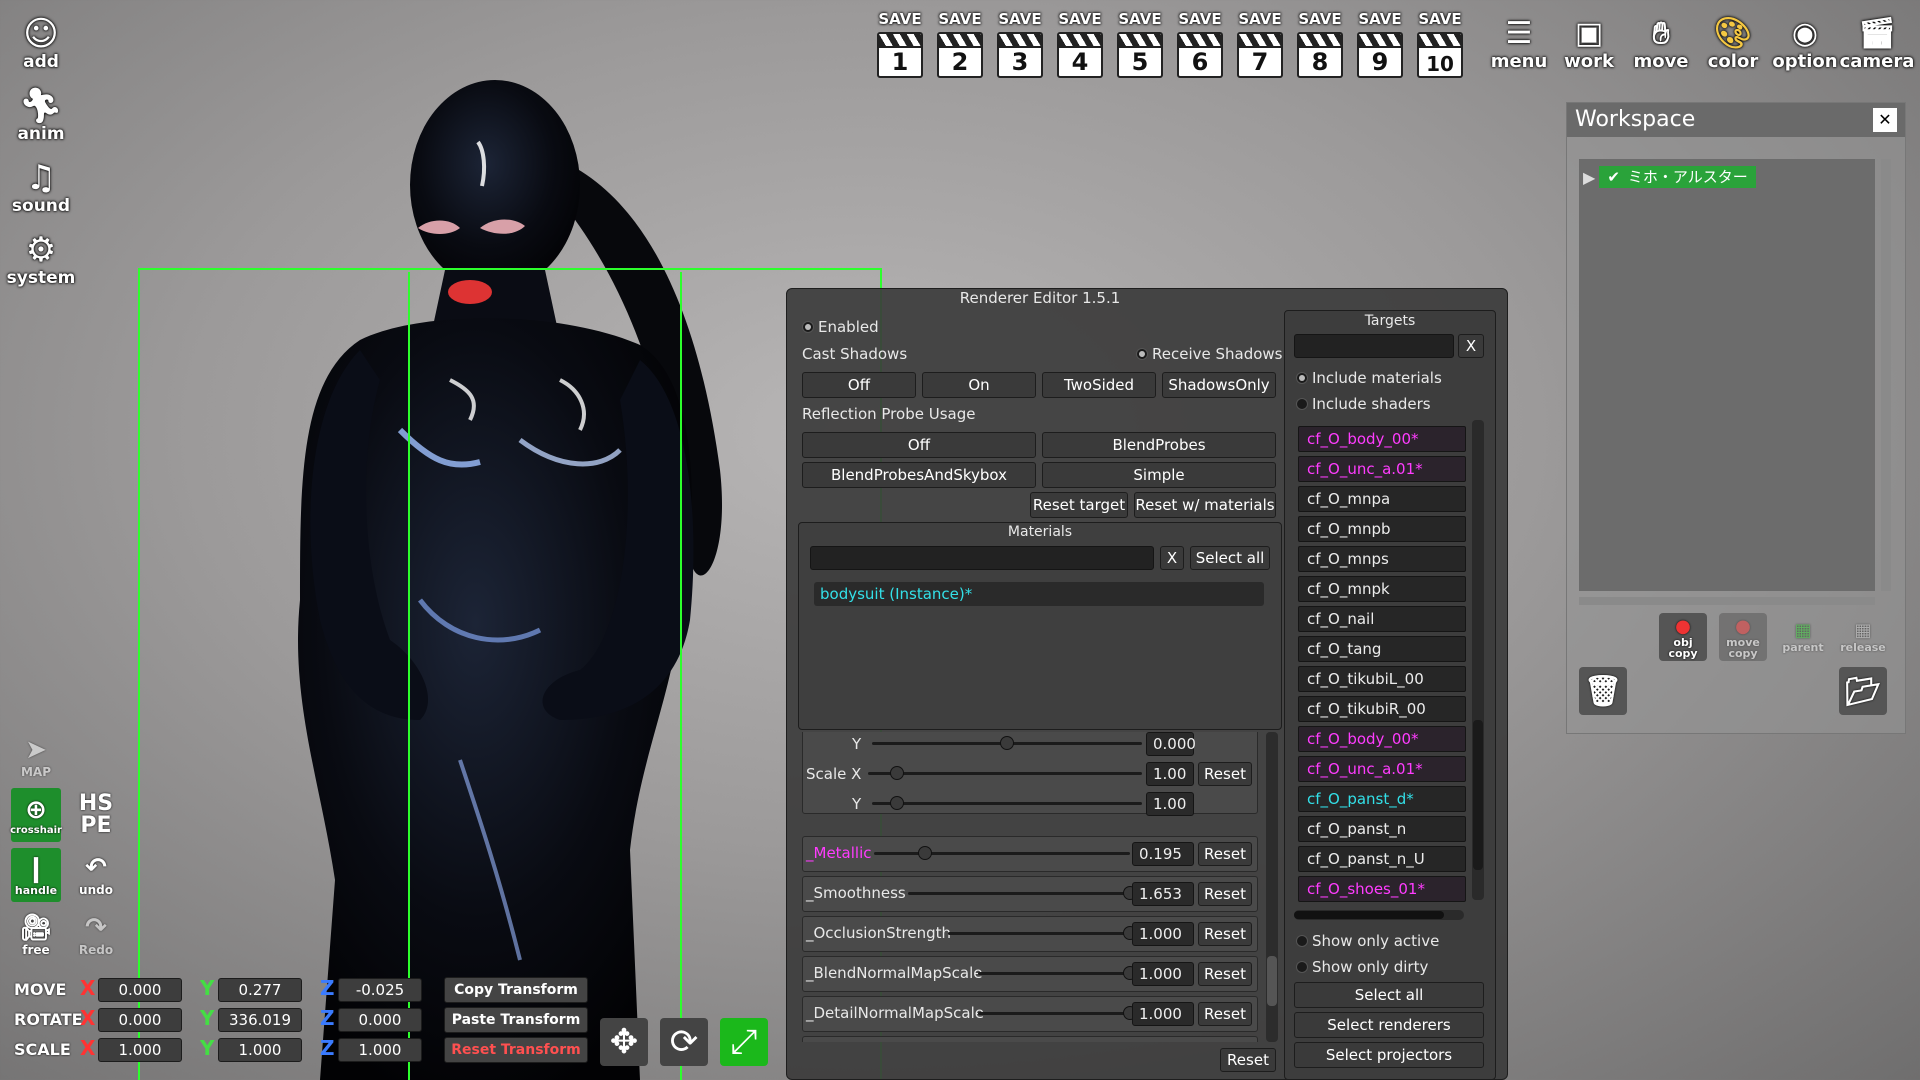 The width and height of the screenshot is (1920, 1080). Describe the element at coordinates (1440, 47) in the screenshot. I see `save-slot-10: SAVE 10` at that location.